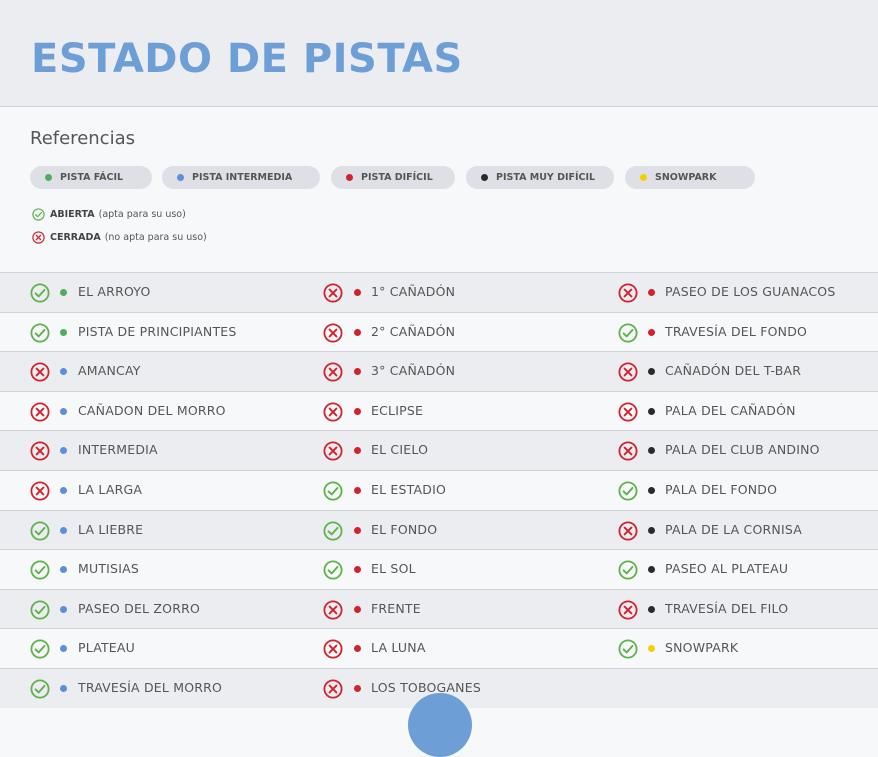  What do you see at coordinates (426, 687) in the screenshot?
I see `run-name: LOS TOBOGANES` at bounding box center [426, 687].